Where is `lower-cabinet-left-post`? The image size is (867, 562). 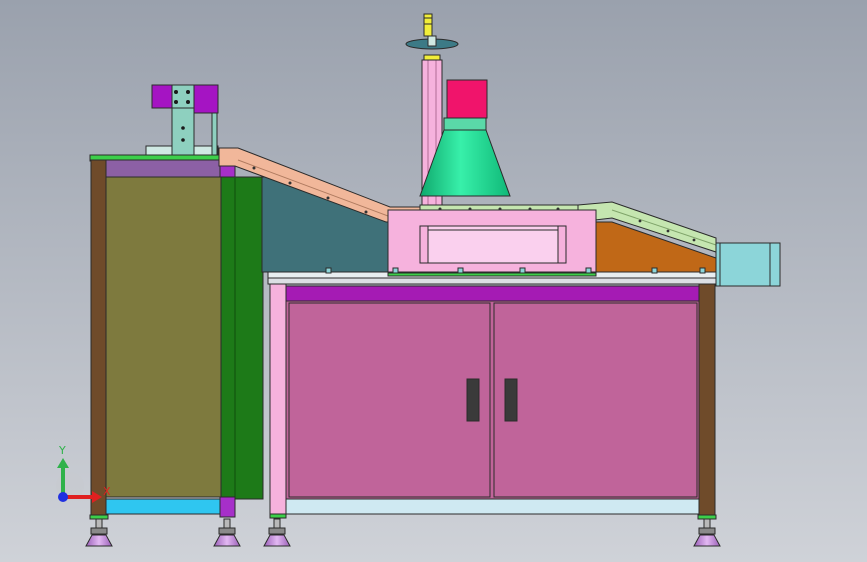 lower-cabinet-left-post is located at coordinates (278, 400).